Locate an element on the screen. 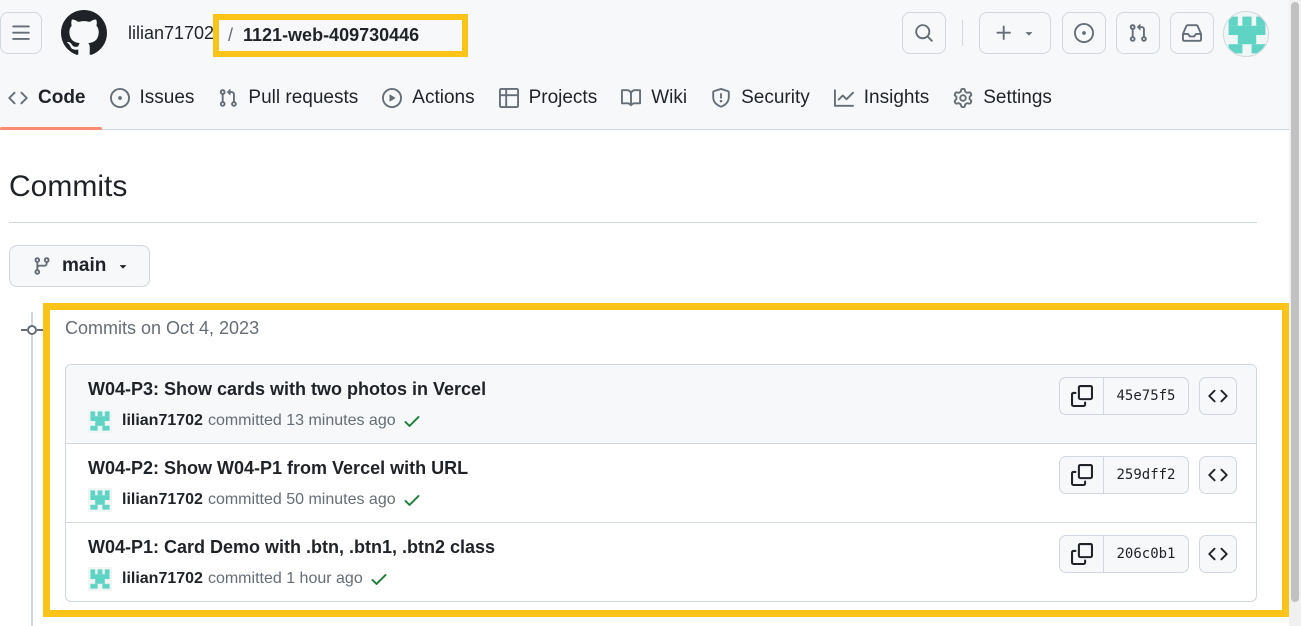 The height and width of the screenshot is (626, 1301). branch-selector-button: main is located at coordinates (79, 266).